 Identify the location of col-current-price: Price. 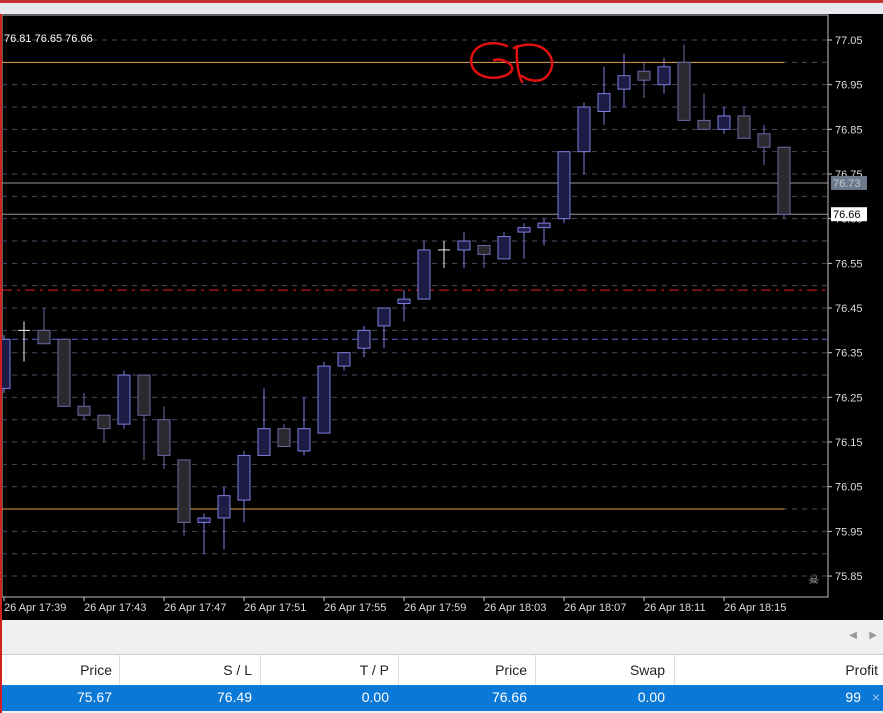
(511, 670).